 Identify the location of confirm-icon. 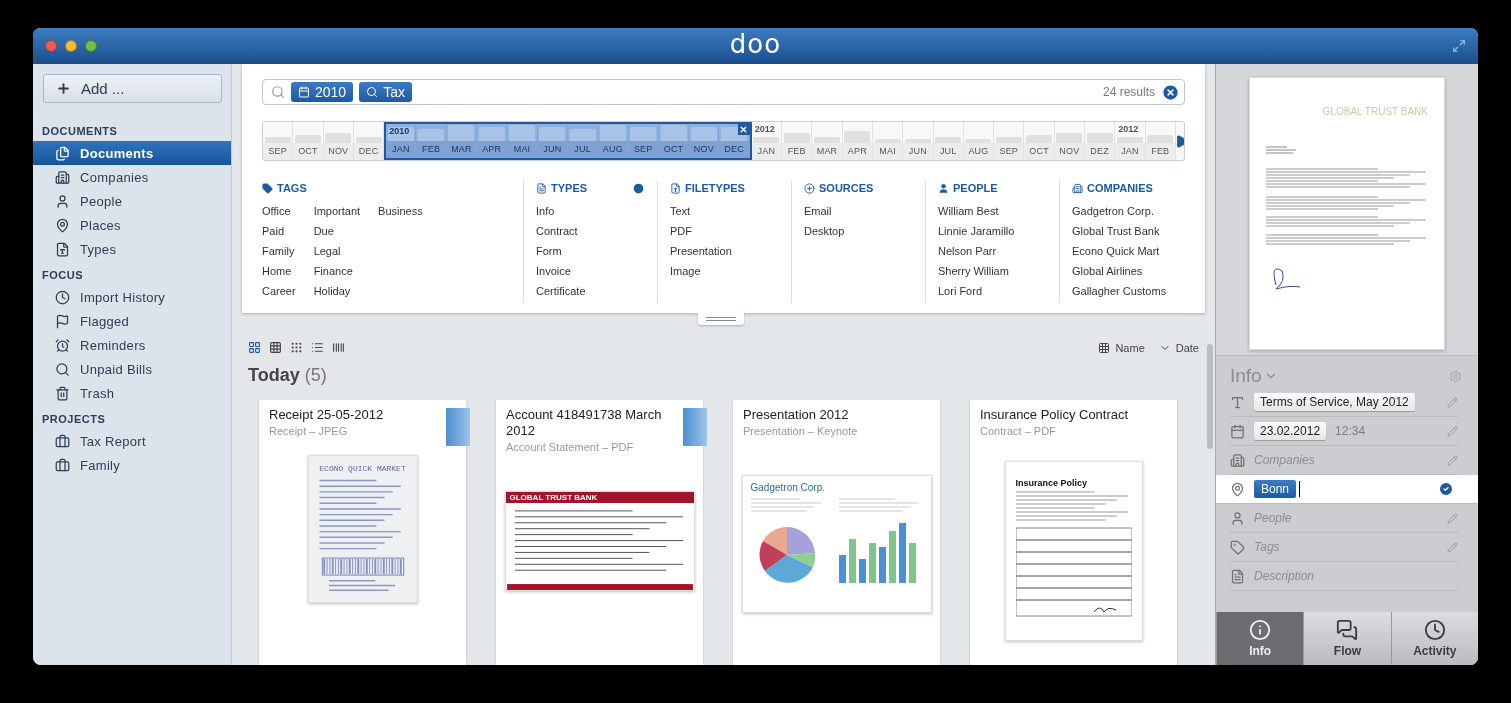
(1446, 489).